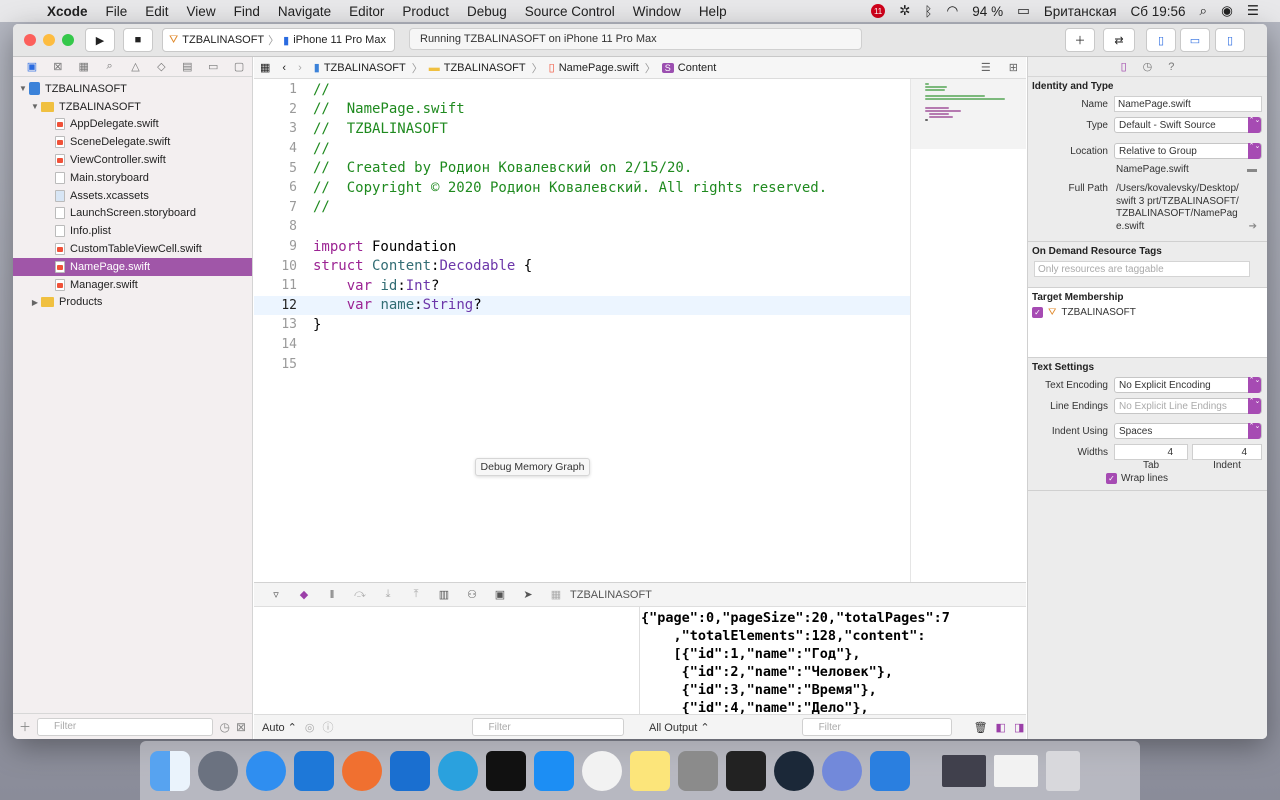 The height and width of the screenshot is (800, 1280). What do you see at coordinates (1227, 452) in the screenshot?
I see `indent-width-field: 4` at bounding box center [1227, 452].